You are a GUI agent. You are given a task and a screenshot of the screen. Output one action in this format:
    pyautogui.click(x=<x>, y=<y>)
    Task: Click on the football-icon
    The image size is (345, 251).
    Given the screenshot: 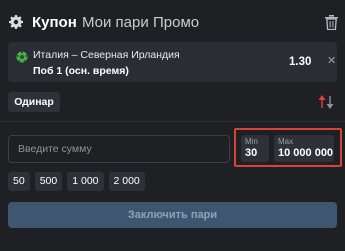 What is the action you would take?
    pyautogui.click(x=22, y=56)
    